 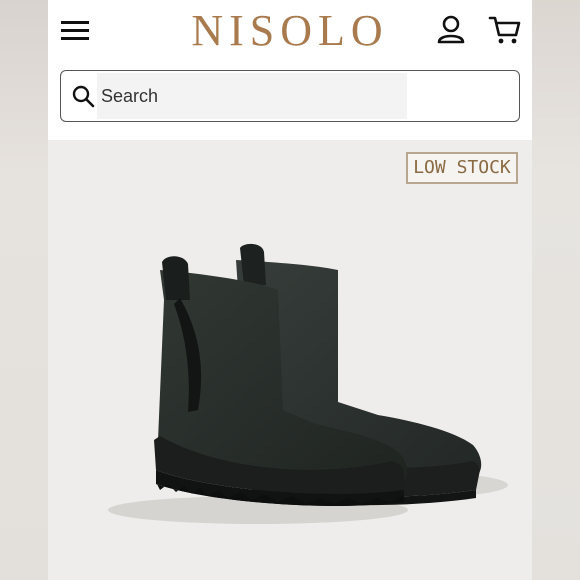 What do you see at coordinates (290, 30) in the screenshot?
I see `brand-wordmark: NISOLO` at bounding box center [290, 30].